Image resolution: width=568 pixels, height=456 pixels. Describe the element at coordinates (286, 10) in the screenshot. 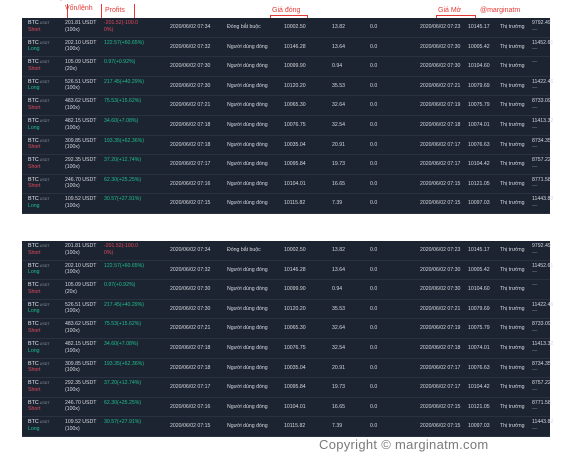

I see `annotation-close-price: Giá đóng` at that location.